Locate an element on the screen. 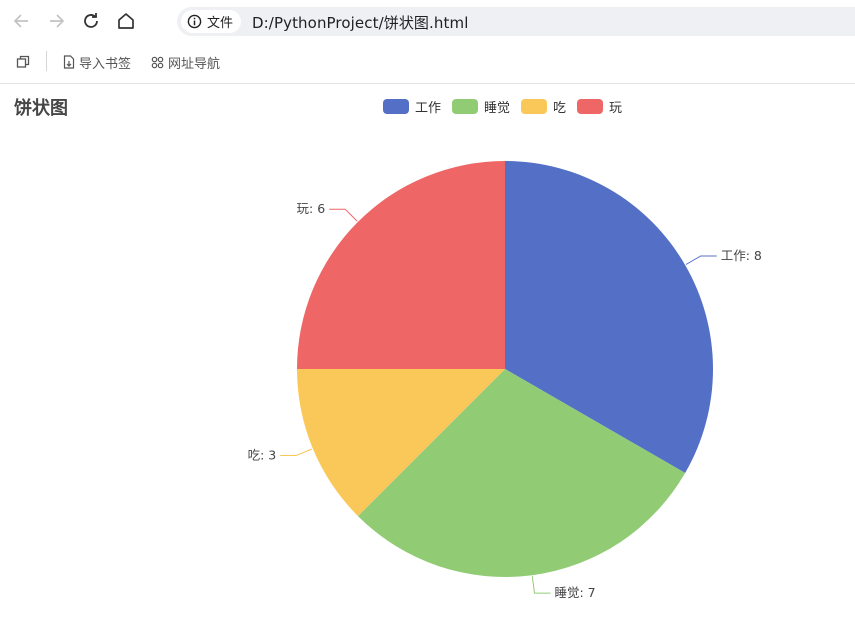  data-label-work: 工作: 8 is located at coordinates (741, 255).